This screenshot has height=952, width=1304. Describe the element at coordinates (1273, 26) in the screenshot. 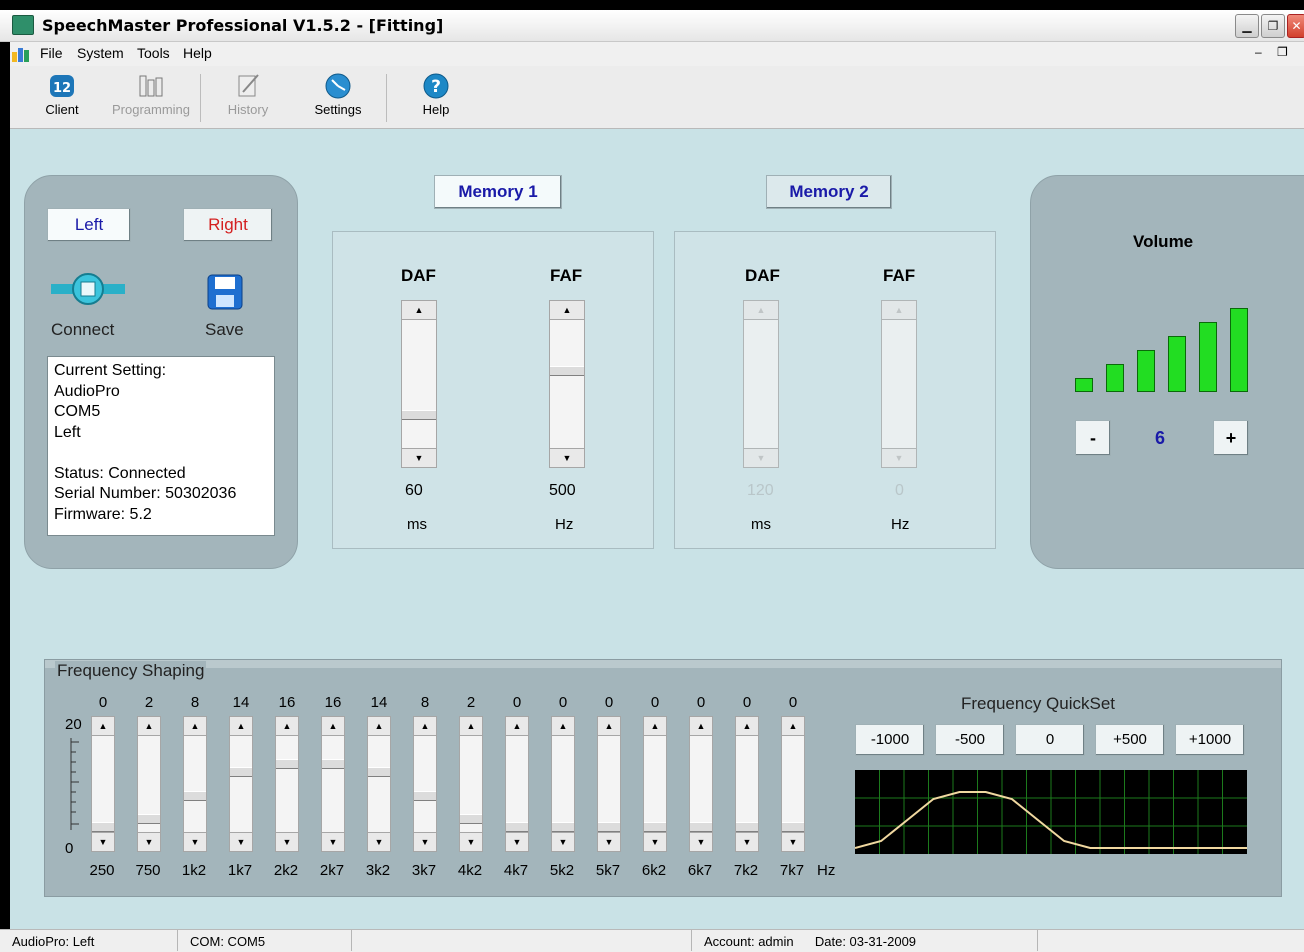

I see `restore-button: ❐` at that location.